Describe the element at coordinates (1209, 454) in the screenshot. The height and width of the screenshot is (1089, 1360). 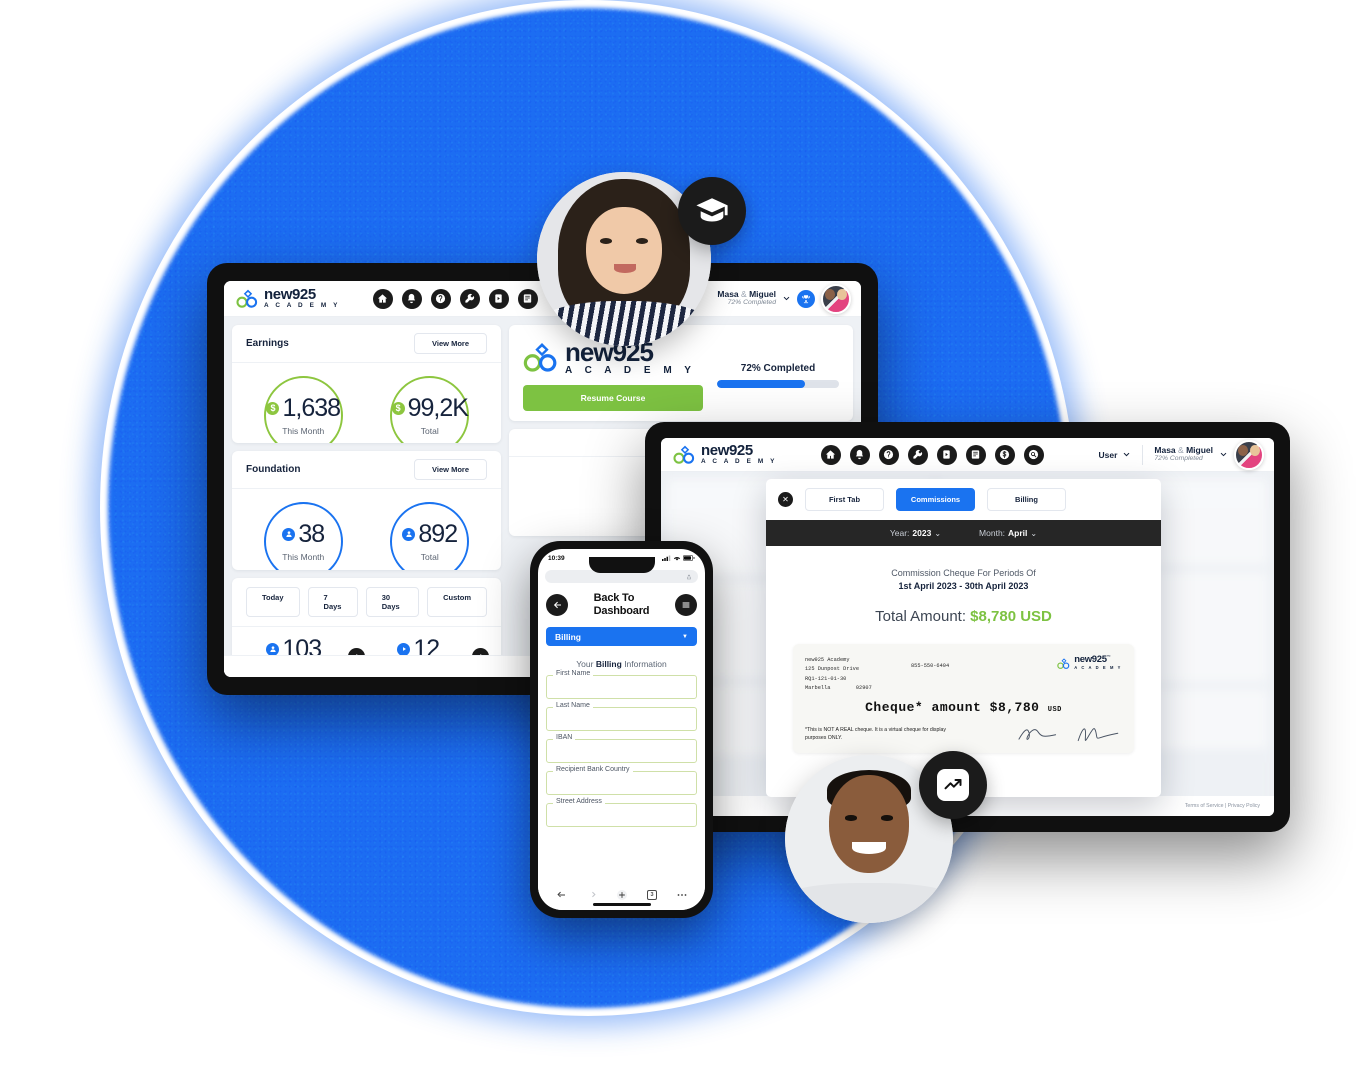
I see `tablet2-user-menu: Masa & Miguel 72% Completed` at that location.